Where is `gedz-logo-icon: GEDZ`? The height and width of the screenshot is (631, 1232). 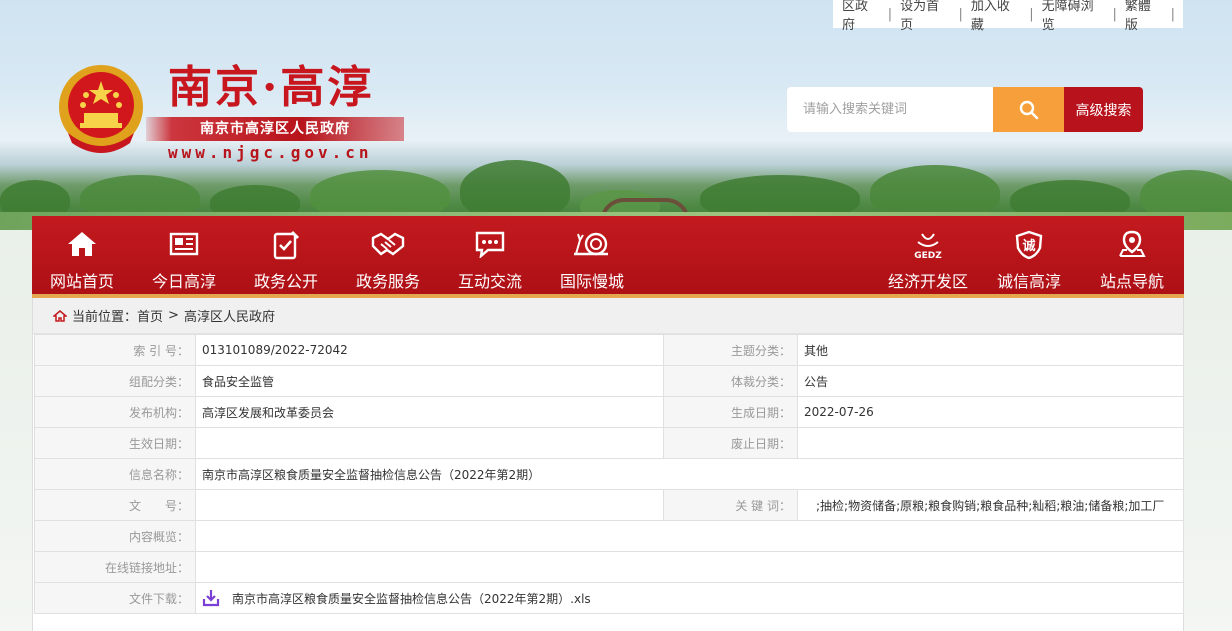 gedz-logo-icon: GEDZ is located at coordinates (928, 246).